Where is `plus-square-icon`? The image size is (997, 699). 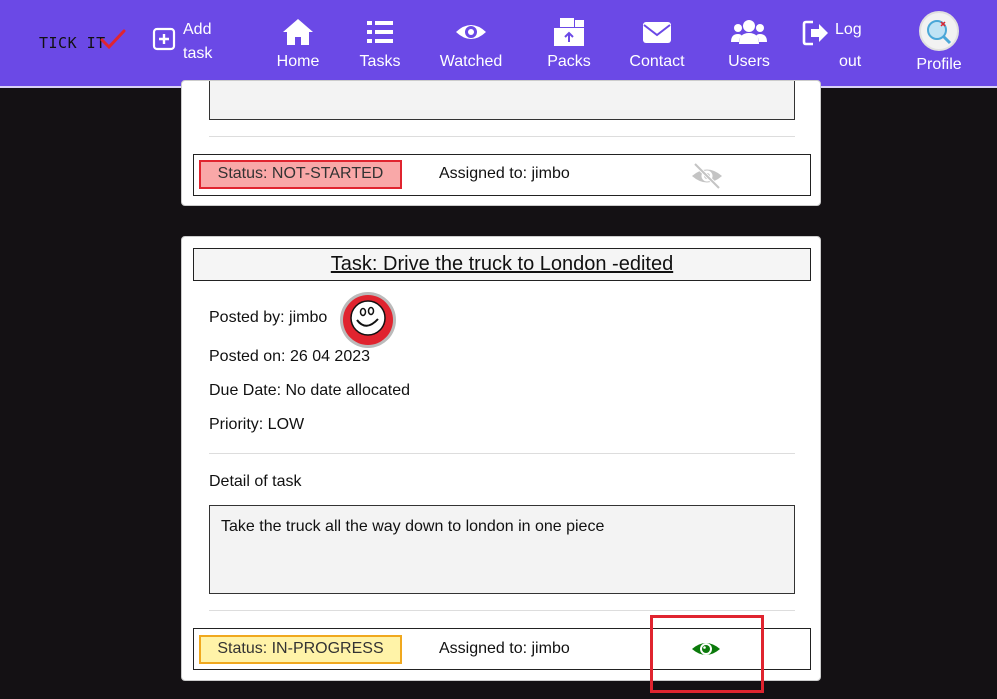 plus-square-icon is located at coordinates (164, 39).